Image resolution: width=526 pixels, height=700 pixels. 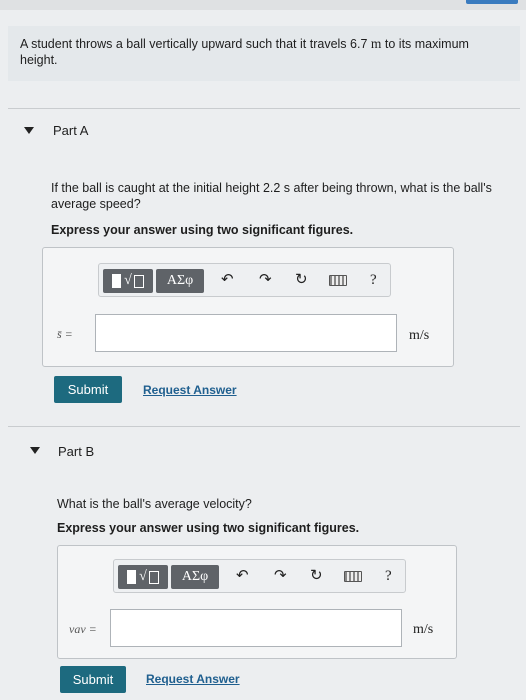 I want to click on part-a-header: Part A, so click(x=264, y=132).